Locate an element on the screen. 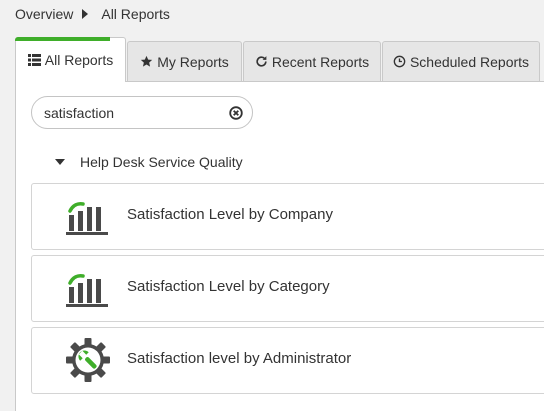 The height and width of the screenshot is (411, 544). caret-down-icon is located at coordinates (60, 162).